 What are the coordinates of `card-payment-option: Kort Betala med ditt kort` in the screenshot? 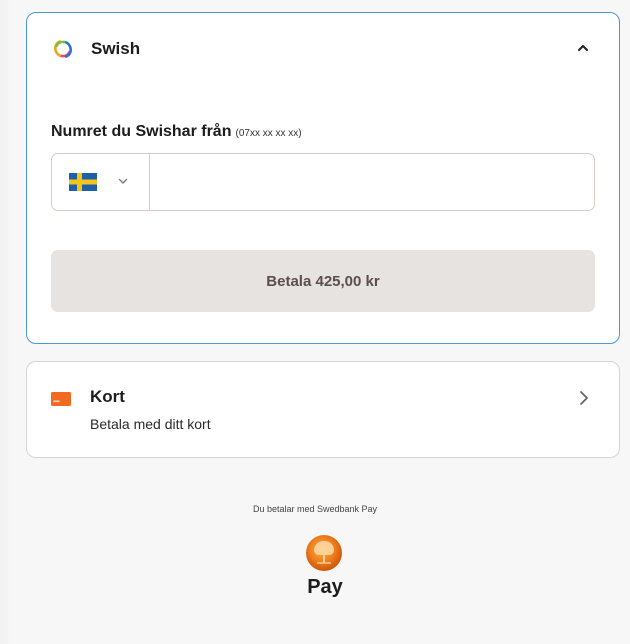 It's located at (323, 409).